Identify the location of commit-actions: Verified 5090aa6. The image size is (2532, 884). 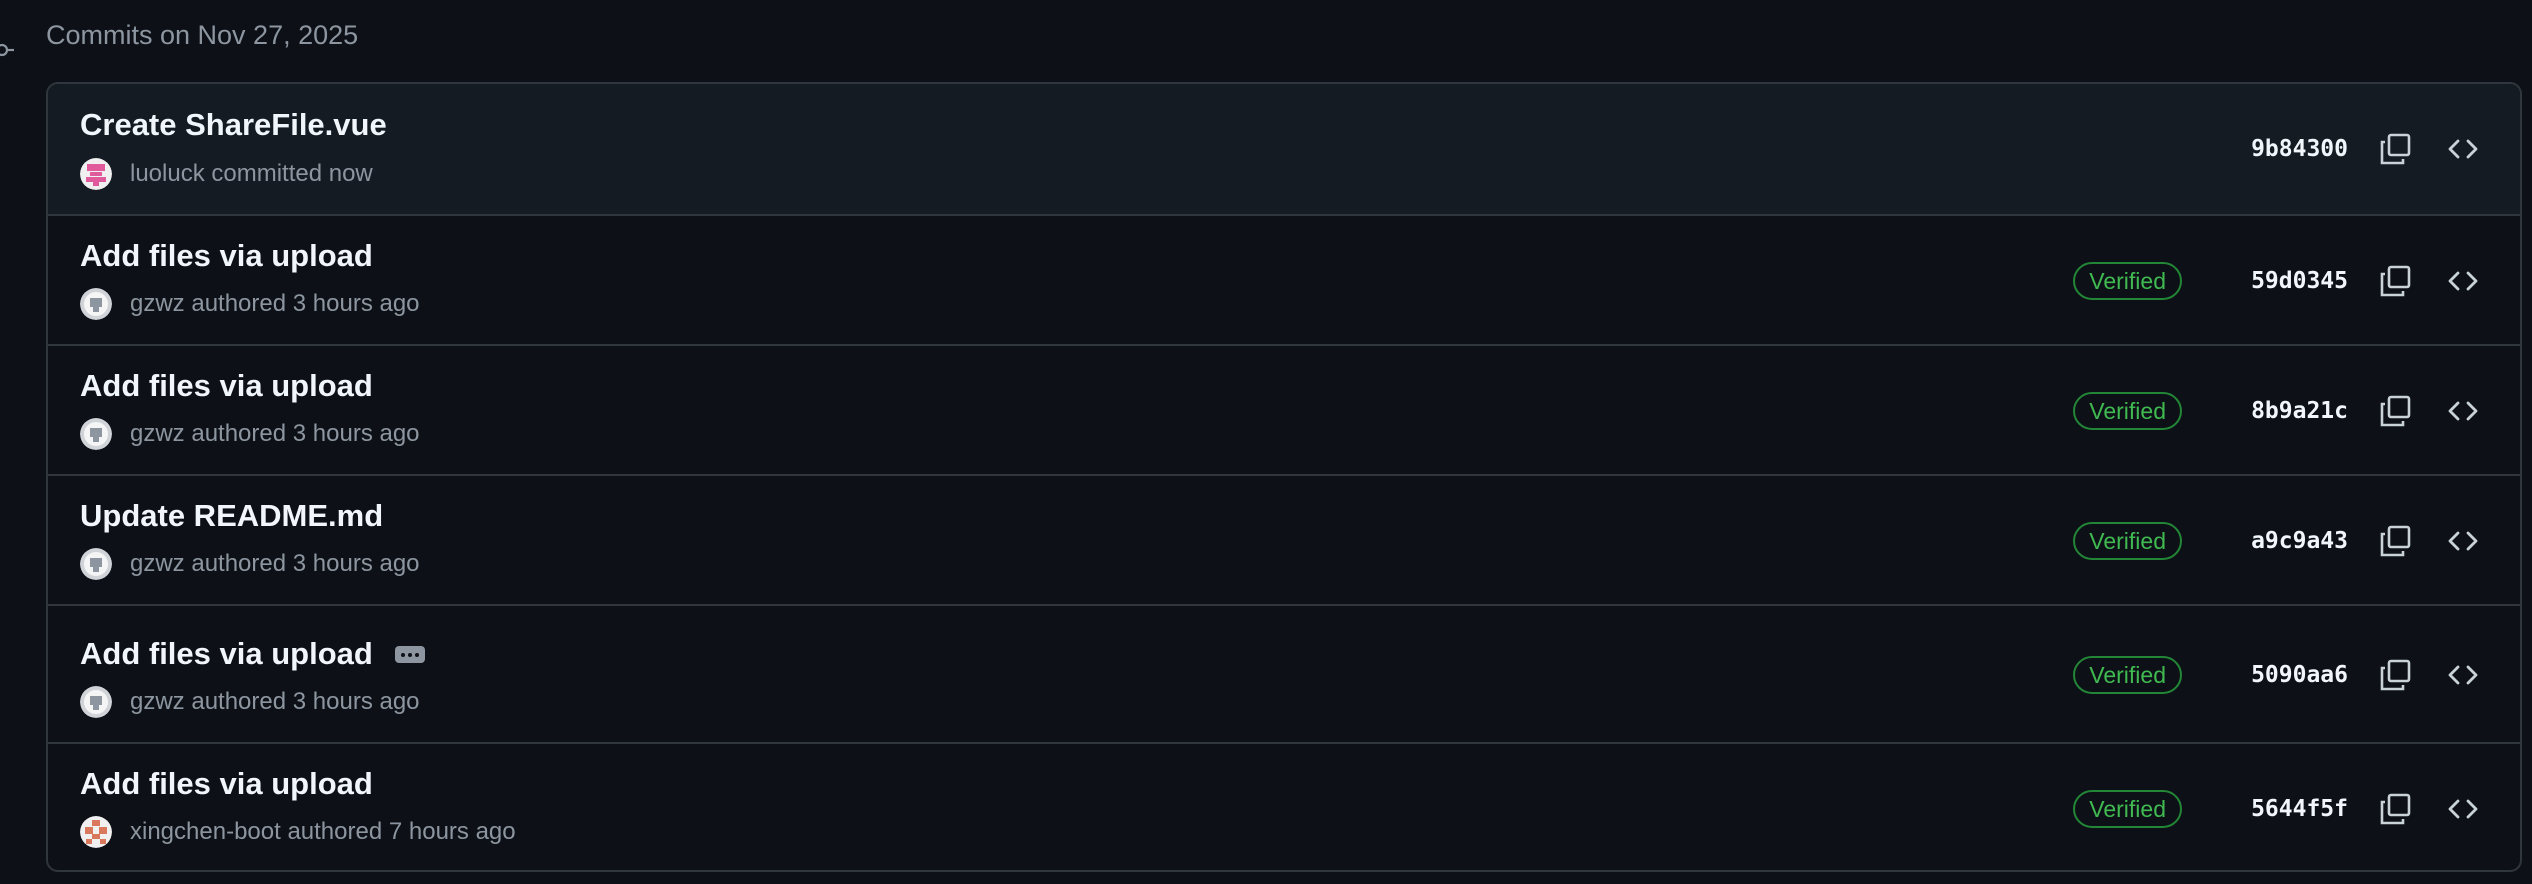
(2296, 675).